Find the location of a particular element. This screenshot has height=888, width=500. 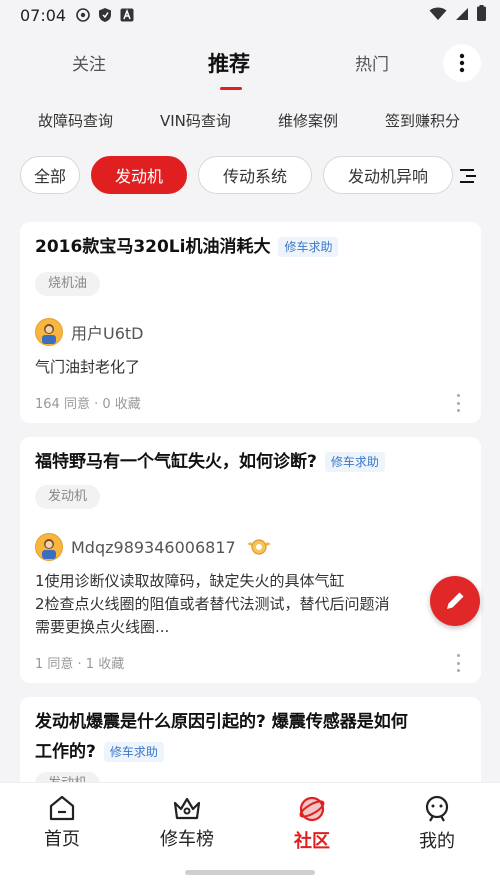

post-title-text: 2016款宝马320Li机油消耗大 is located at coordinates (153, 247).